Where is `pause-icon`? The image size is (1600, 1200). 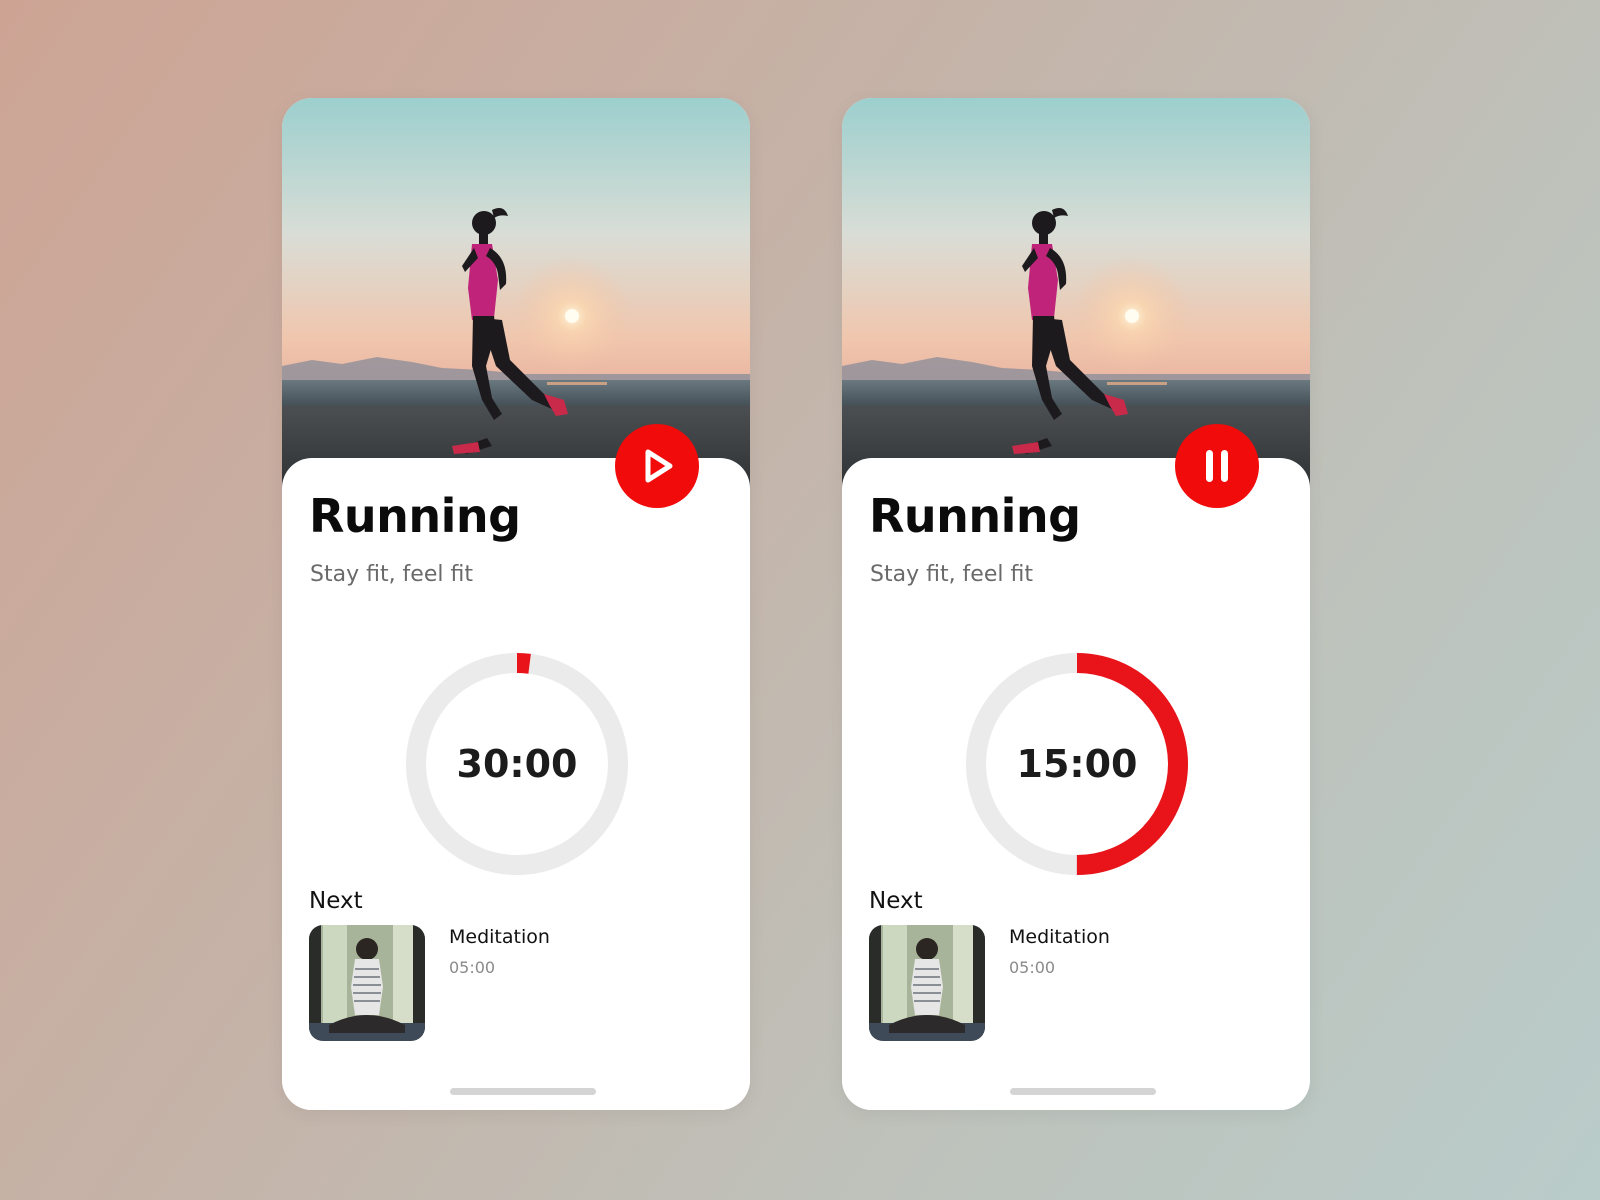
pause-icon is located at coordinates (1217, 466).